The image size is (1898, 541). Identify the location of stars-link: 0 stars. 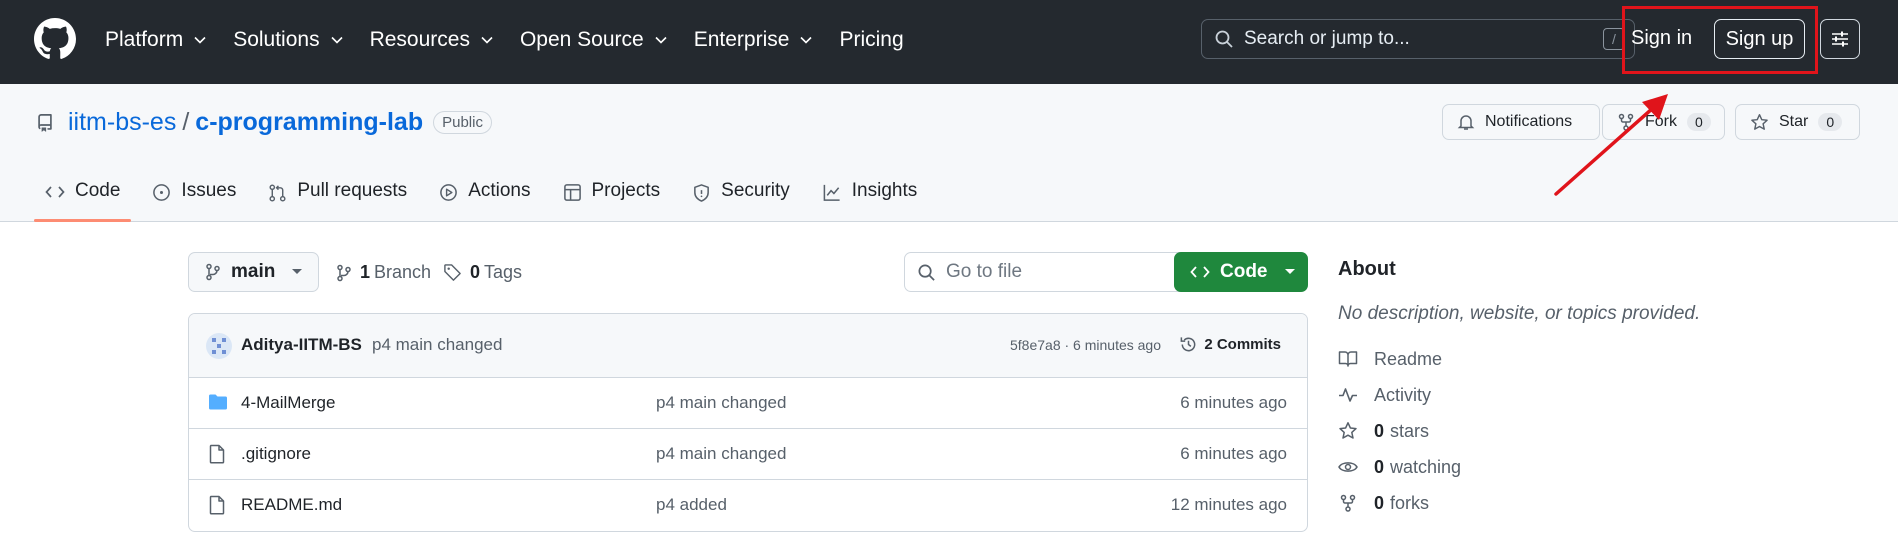
(1538, 431).